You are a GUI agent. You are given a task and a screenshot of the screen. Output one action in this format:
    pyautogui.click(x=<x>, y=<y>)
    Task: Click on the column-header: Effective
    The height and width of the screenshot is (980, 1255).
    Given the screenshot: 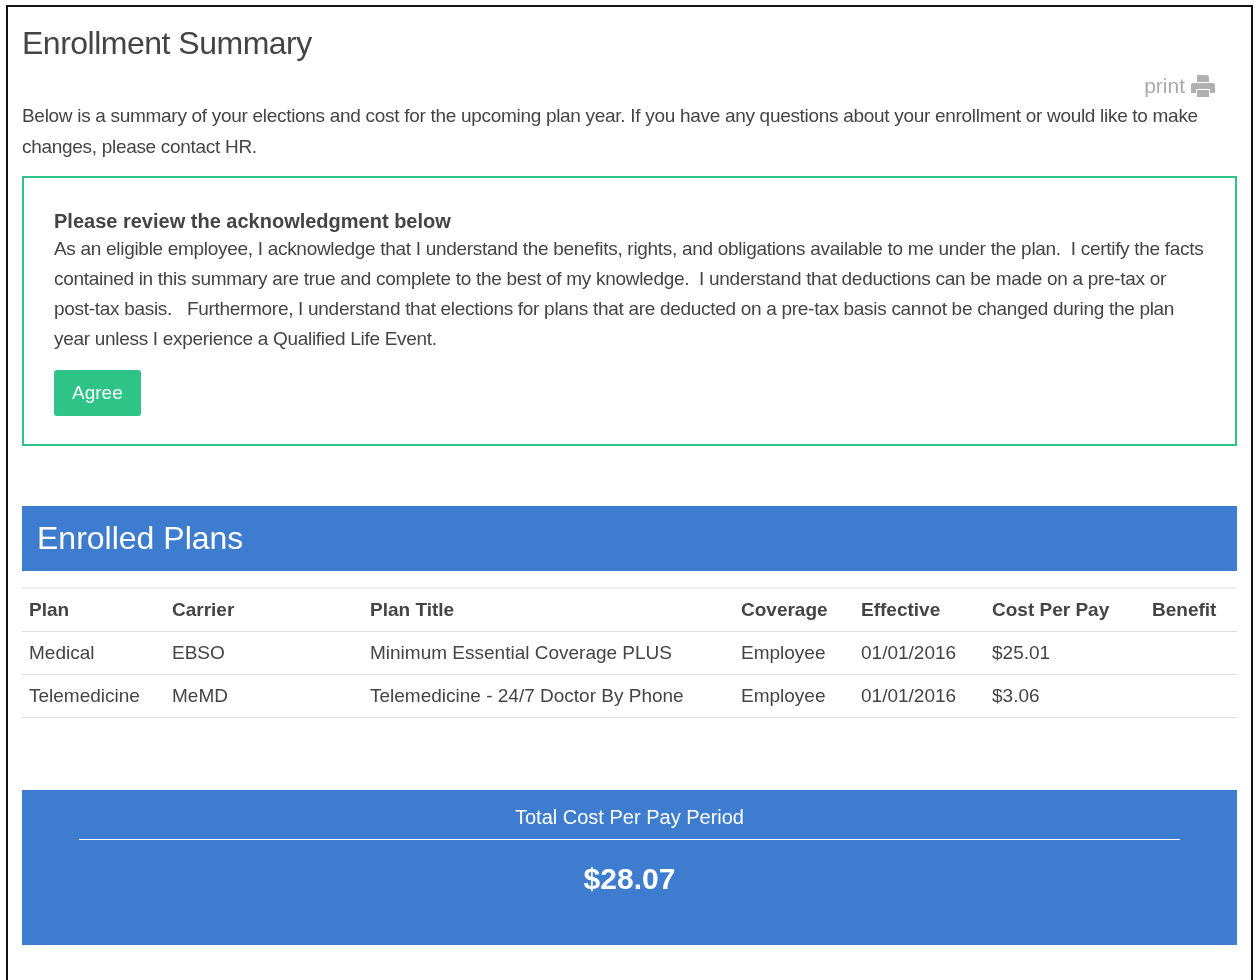 What is the action you would take?
    pyautogui.click(x=919, y=609)
    